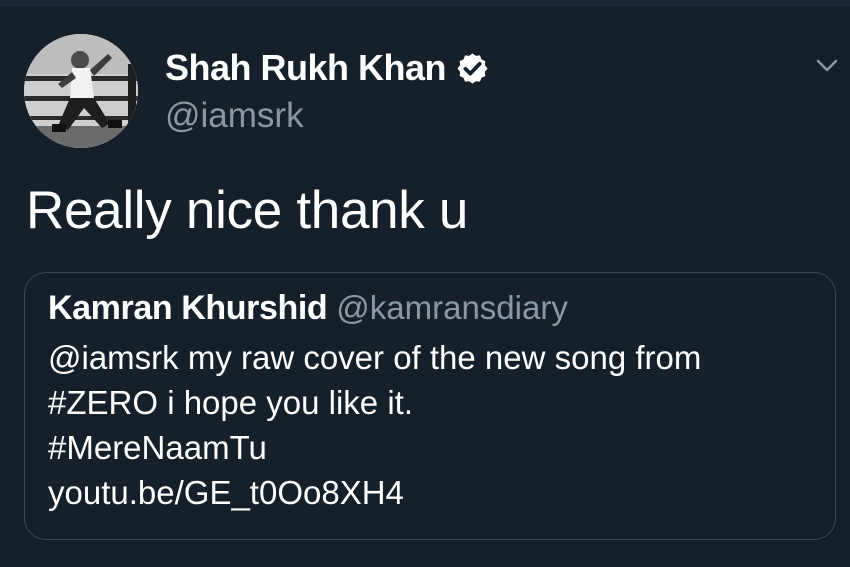 The image size is (850, 567). Describe the element at coordinates (452, 307) in the screenshot. I see `quoted-author-handle: @kamransdiary` at that location.